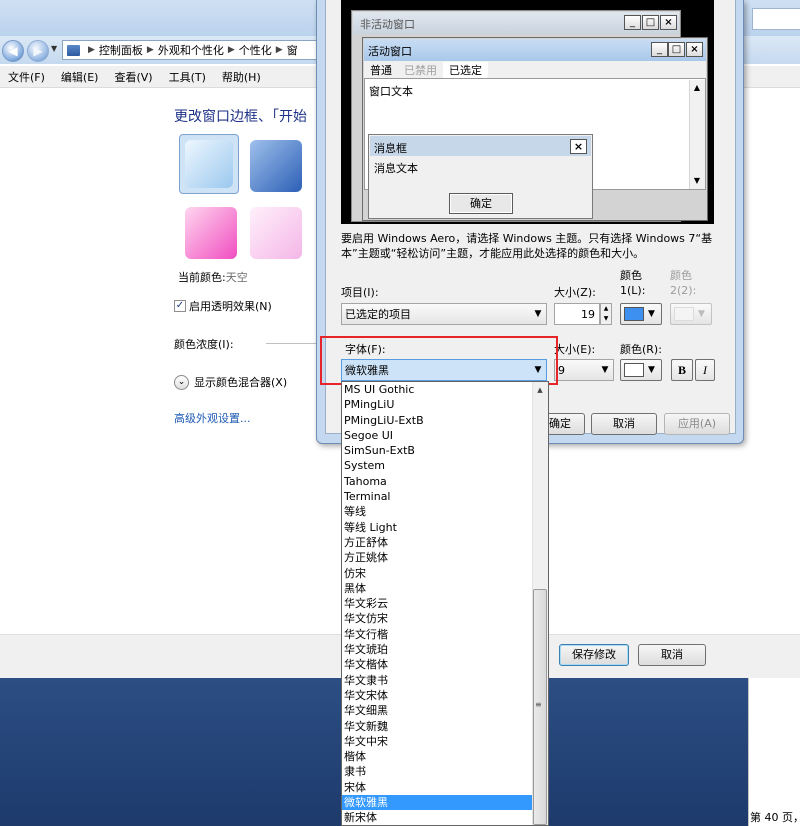 This screenshot has height=826, width=800. I want to click on preview-menu-bar: 普通 已禁用 已选定, so click(535, 69).